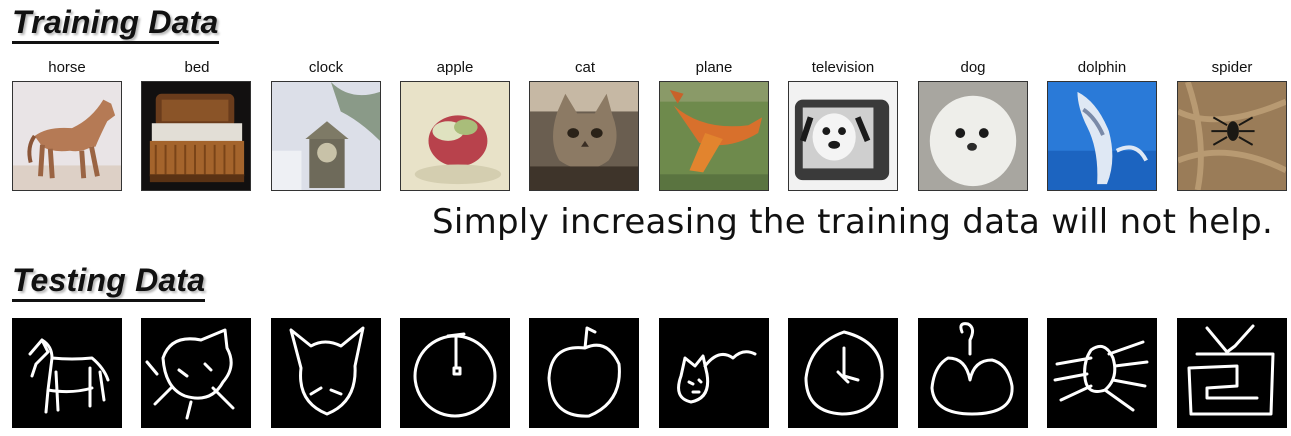 The width and height of the screenshot is (1291, 436). I want to click on training-data-heading: Training Data, so click(115, 24).